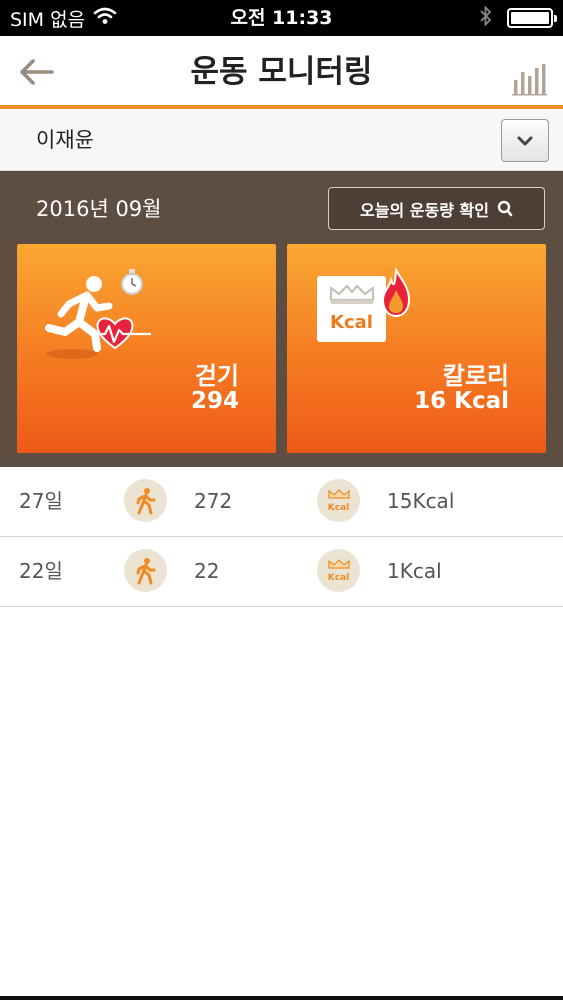 Image resolution: width=563 pixels, height=1000 pixels. What do you see at coordinates (281, 502) in the screenshot?
I see `record-row: 27일 272 Kcal 15Kcal` at bounding box center [281, 502].